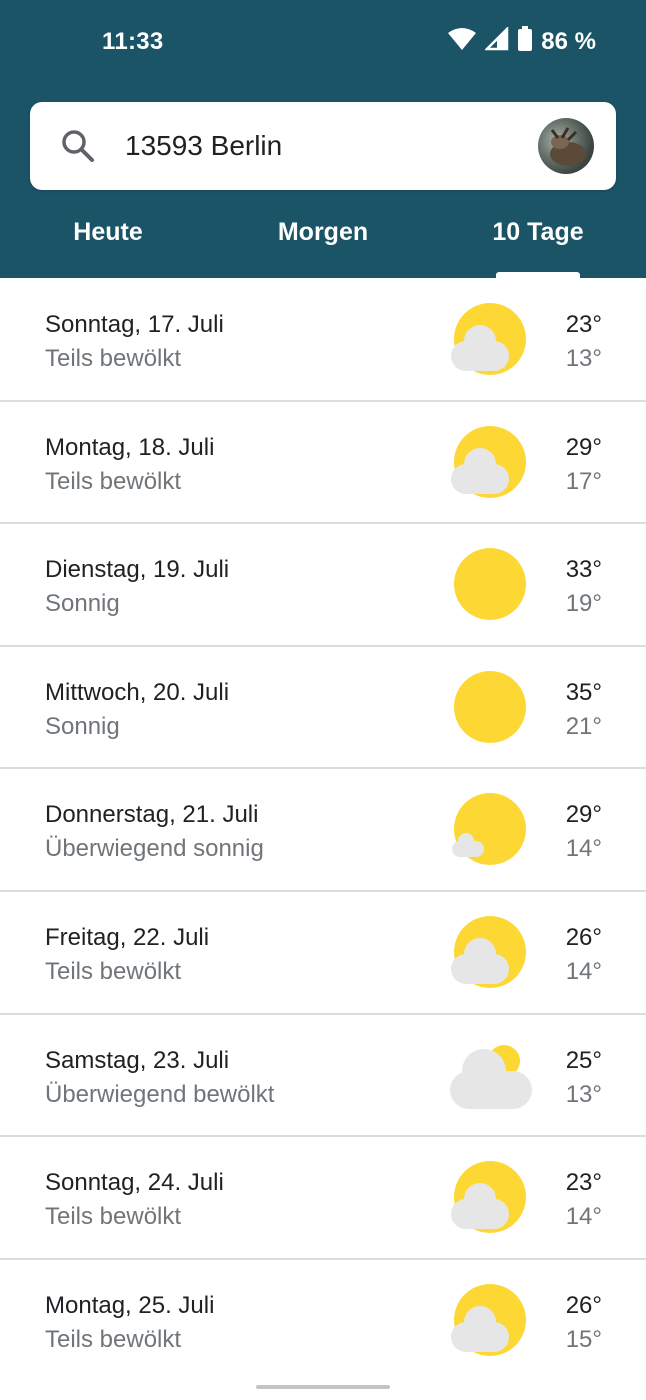 Image resolution: width=646 pixels, height=1400 pixels. What do you see at coordinates (137, 692) in the screenshot?
I see `forecast-date: Mittwoch, 20. Juli` at bounding box center [137, 692].